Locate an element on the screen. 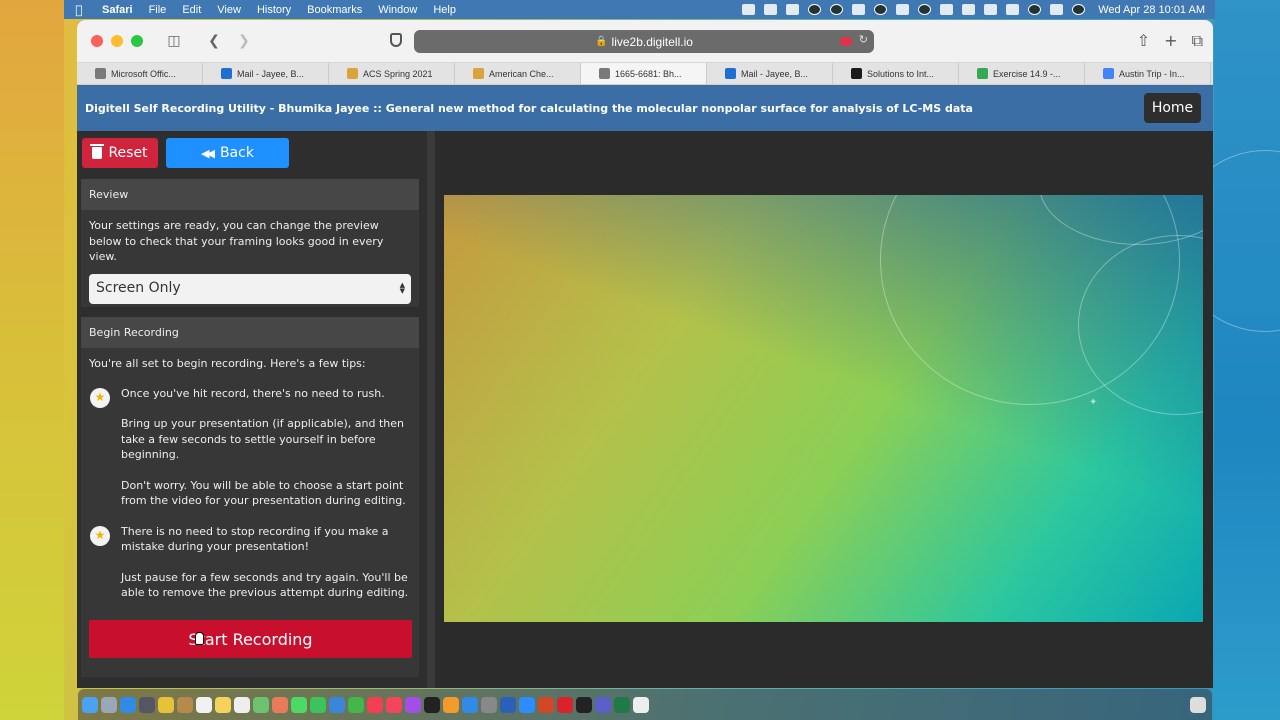 The height and width of the screenshot is (720, 1280). photos-icon is located at coordinates (280, 704).